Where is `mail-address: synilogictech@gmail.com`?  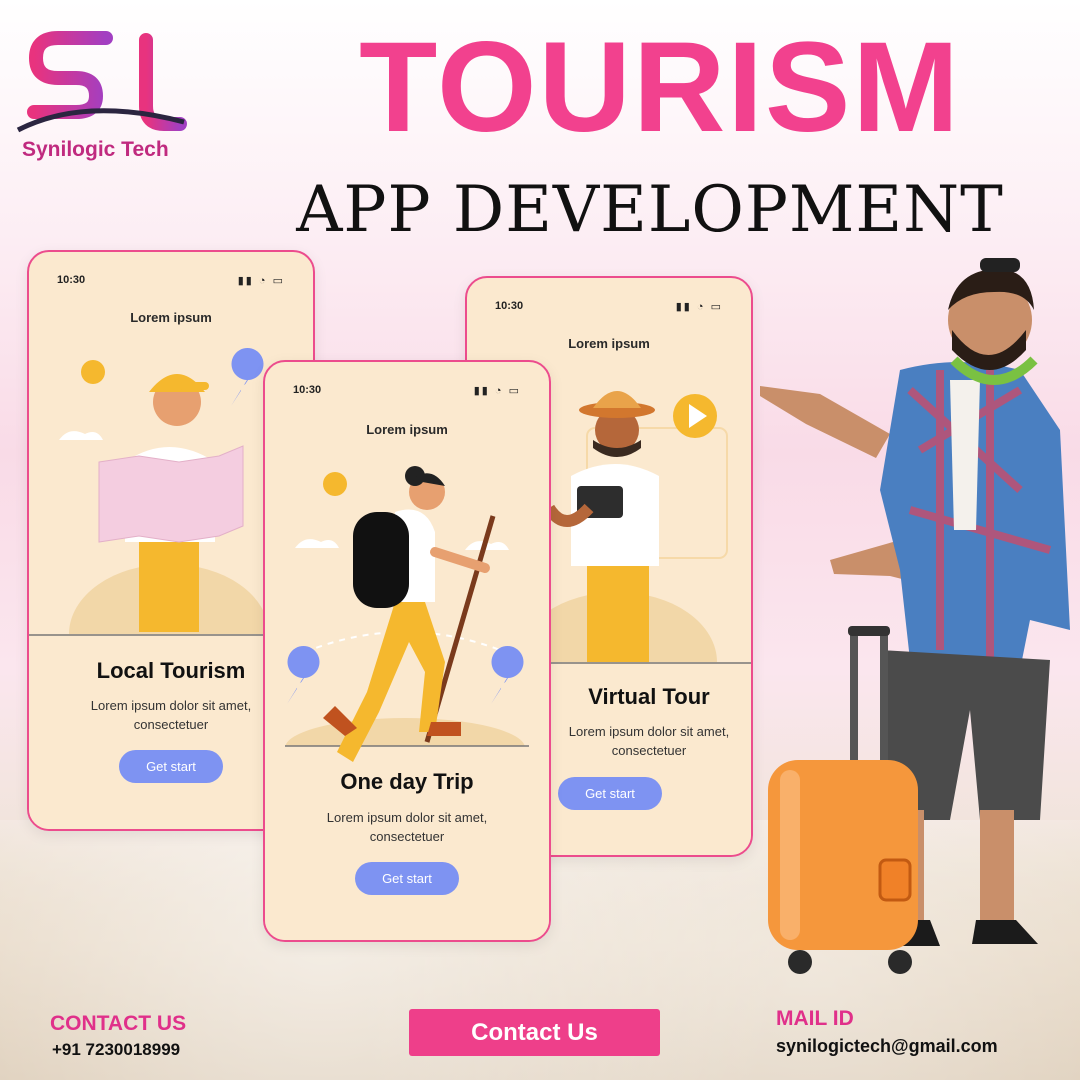
mail-address: synilogictech@gmail.com is located at coordinates (887, 1046).